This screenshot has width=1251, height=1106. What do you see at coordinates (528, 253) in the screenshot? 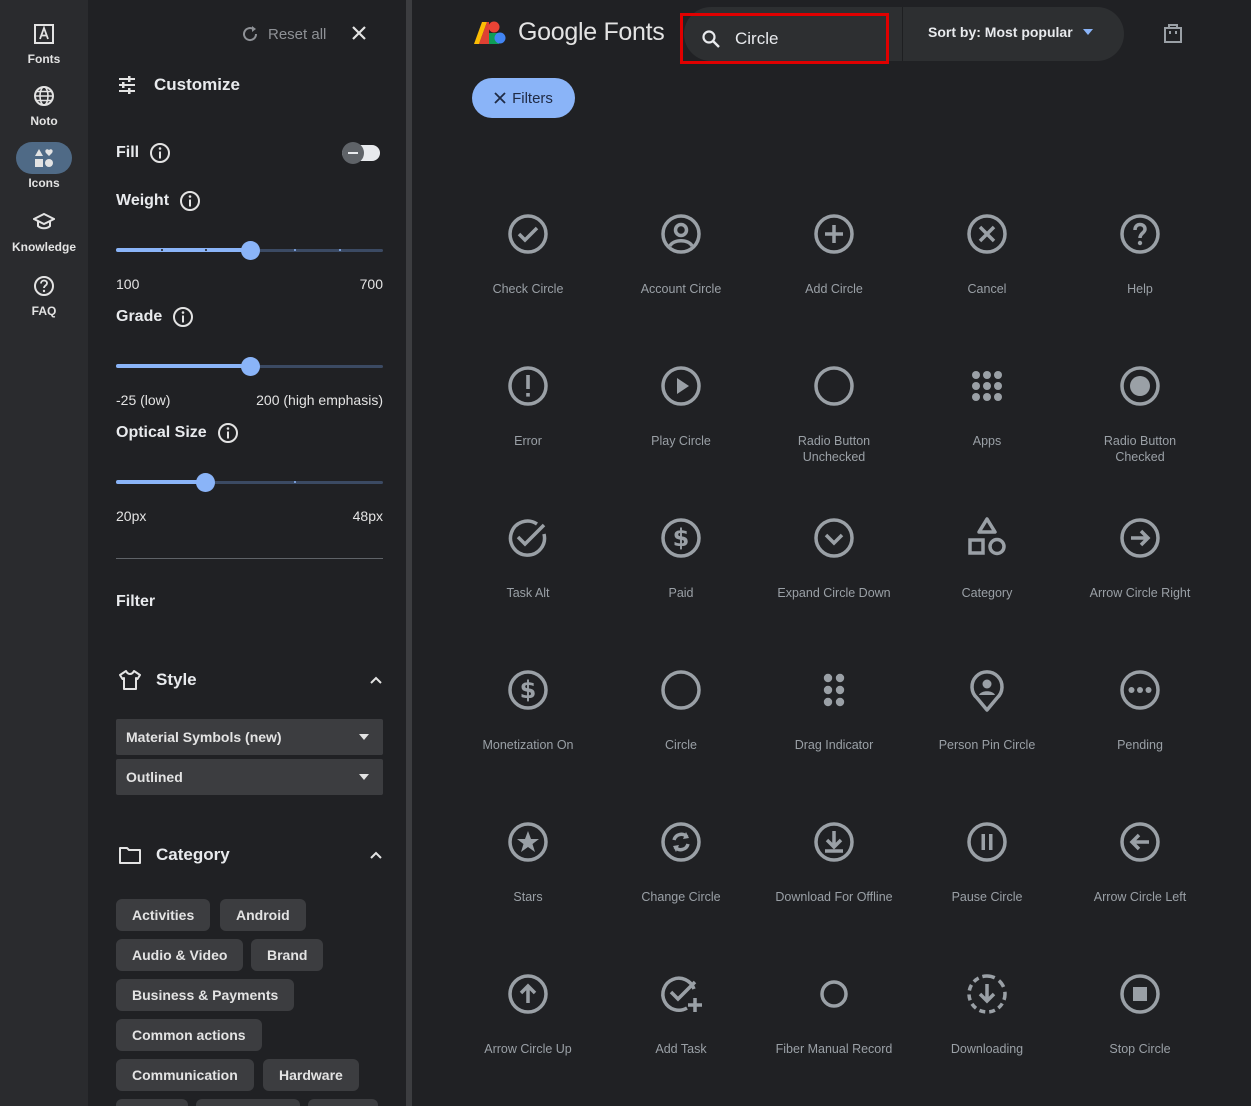
I see `icon-card-check-circle: Check Circle` at bounding box center [528, 253].